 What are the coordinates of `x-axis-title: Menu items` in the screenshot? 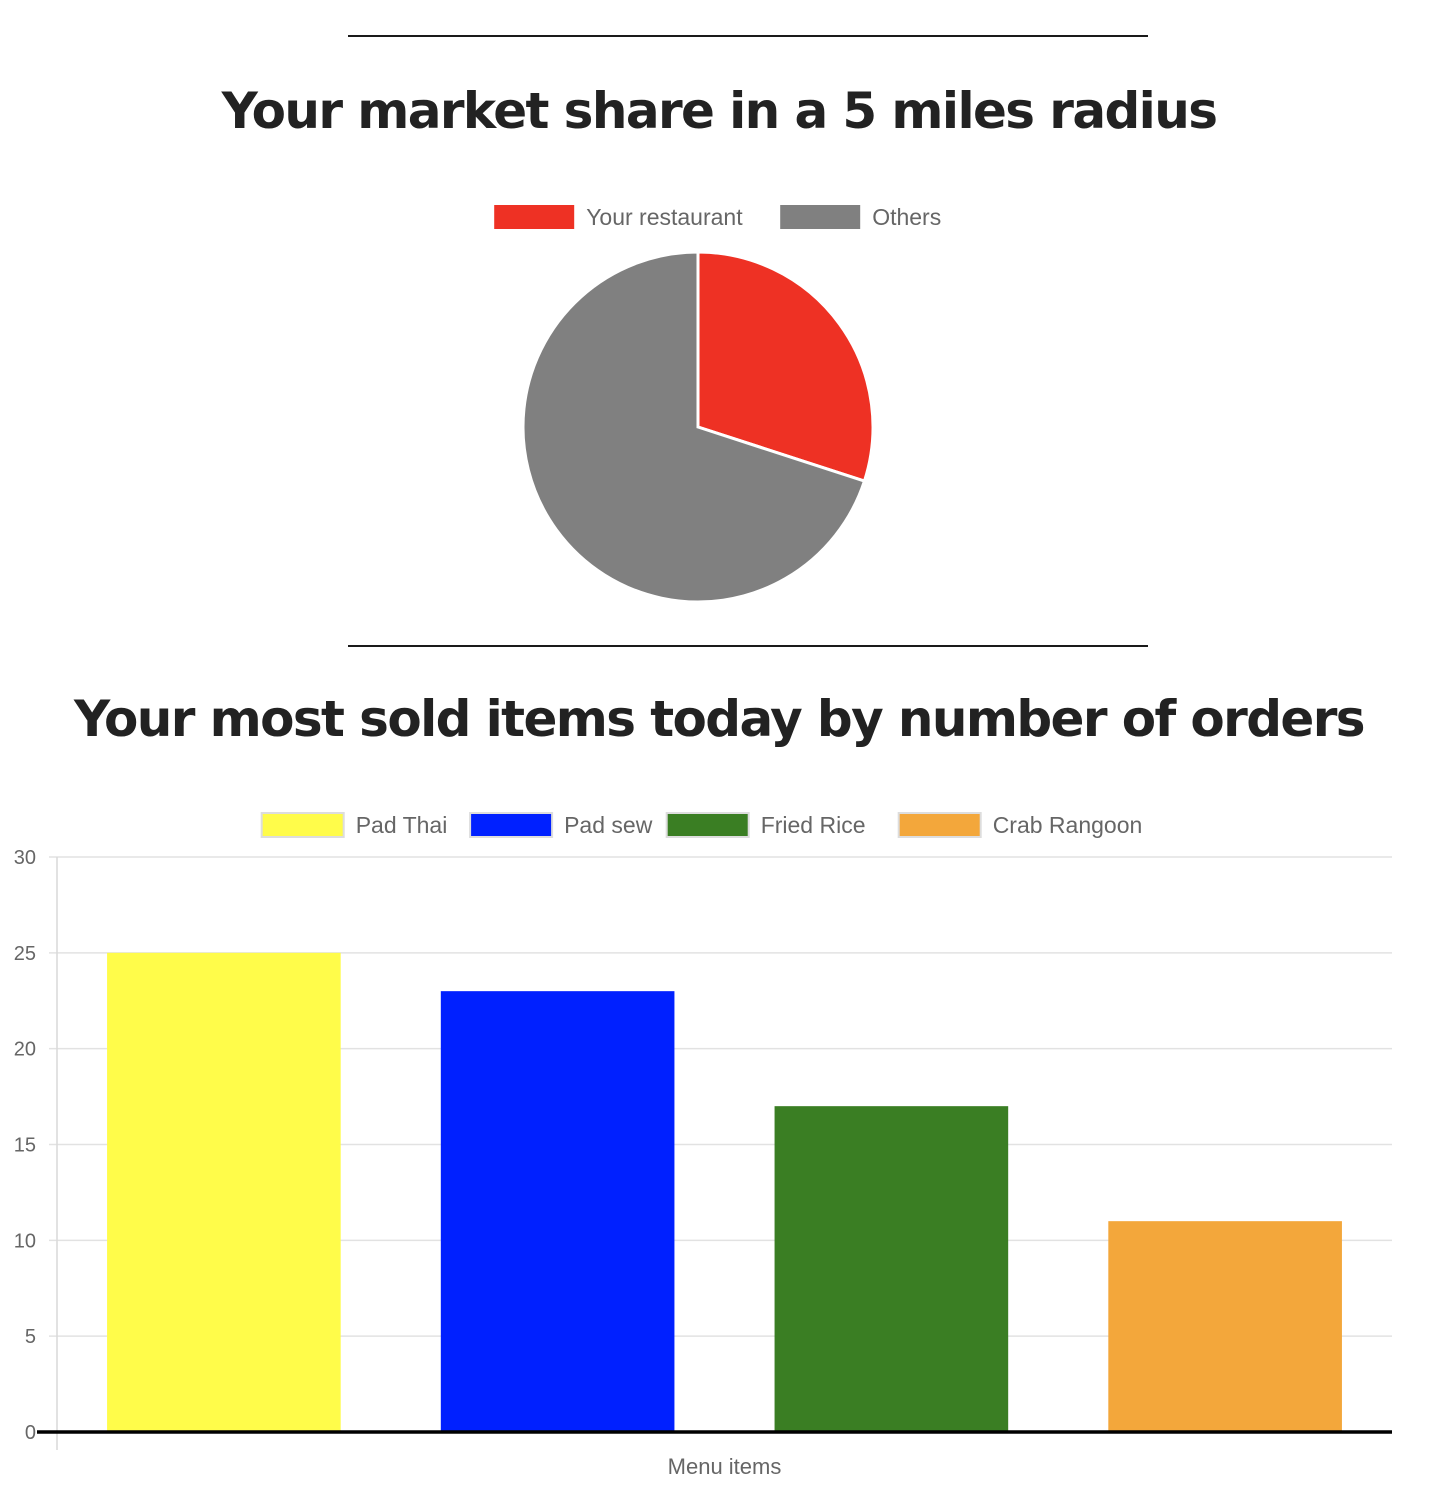 It's located at (725, 1466).